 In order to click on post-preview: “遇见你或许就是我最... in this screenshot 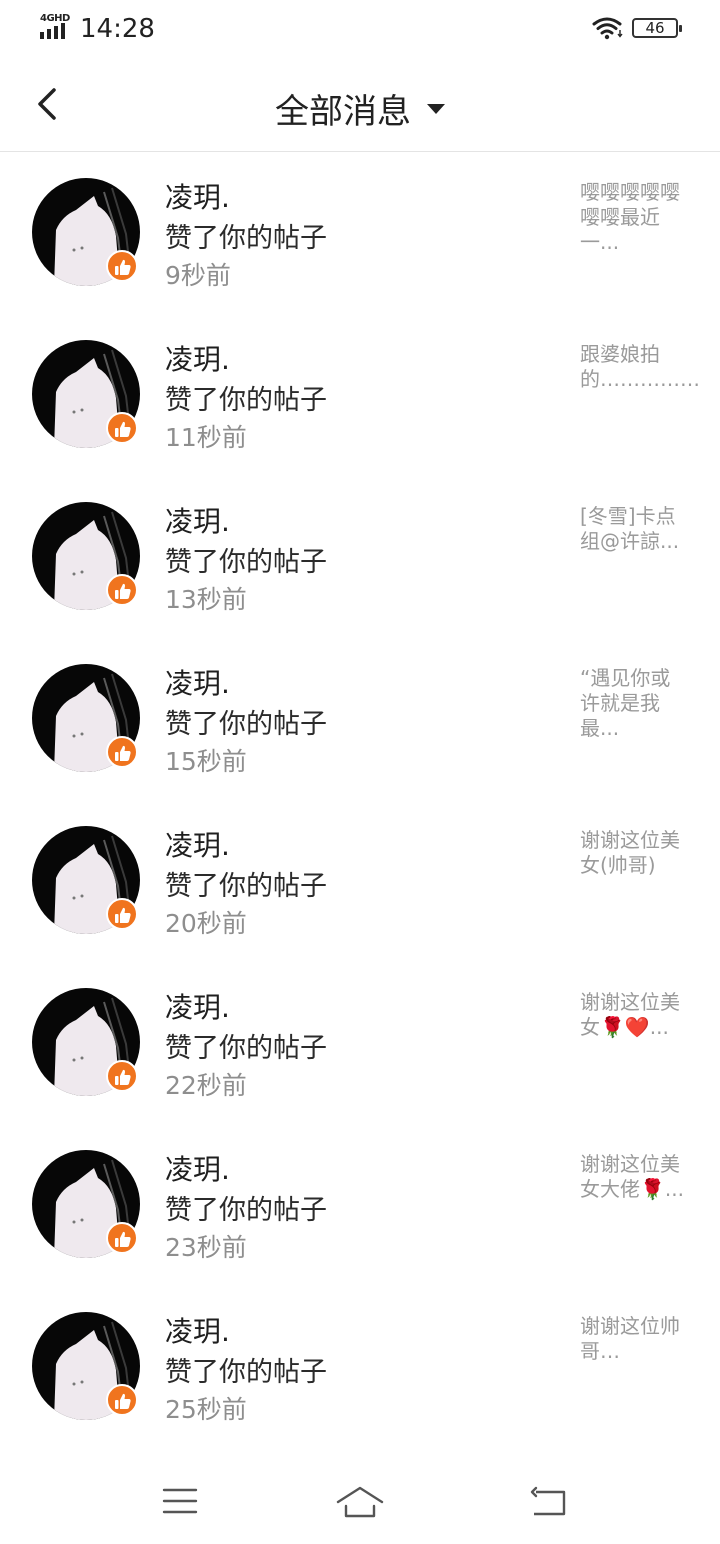, I will do `click(634, 703)`.